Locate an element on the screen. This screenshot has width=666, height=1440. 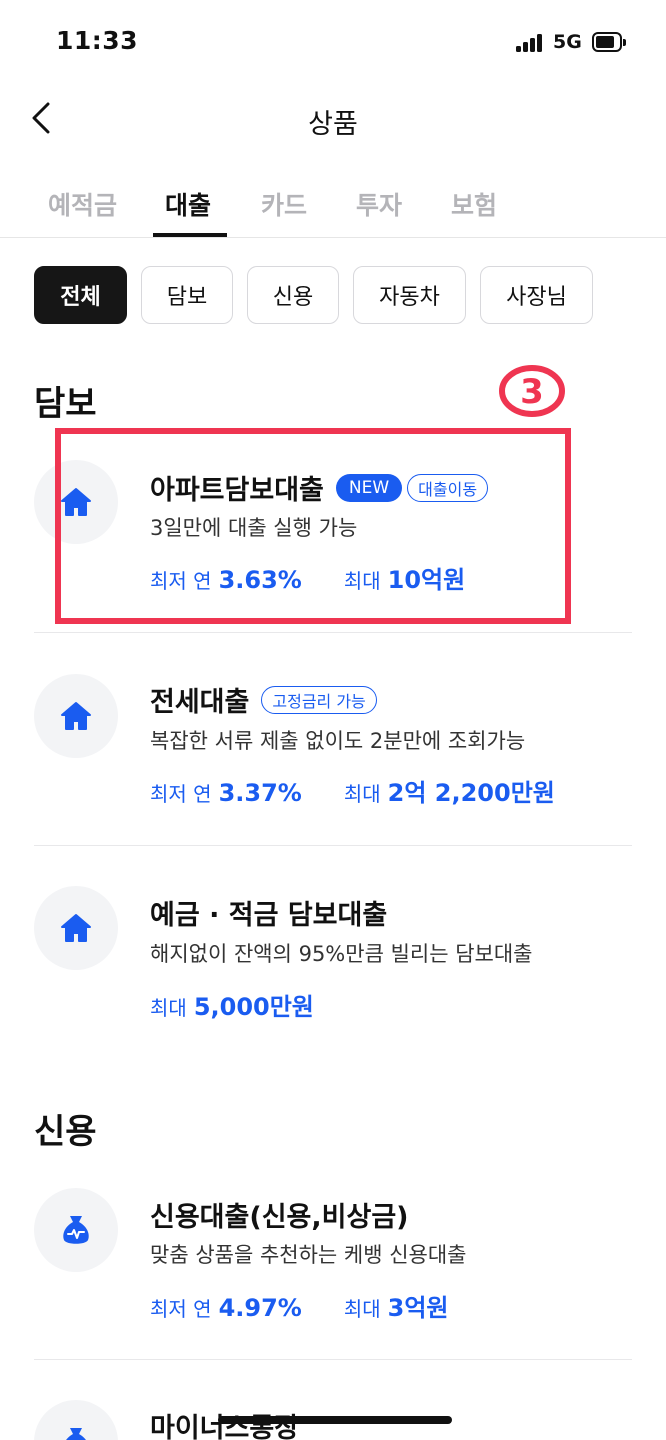
product-rates: 최저 연 3.37% 최대 2억 2,200만원 is located at coordinates (352, 790).